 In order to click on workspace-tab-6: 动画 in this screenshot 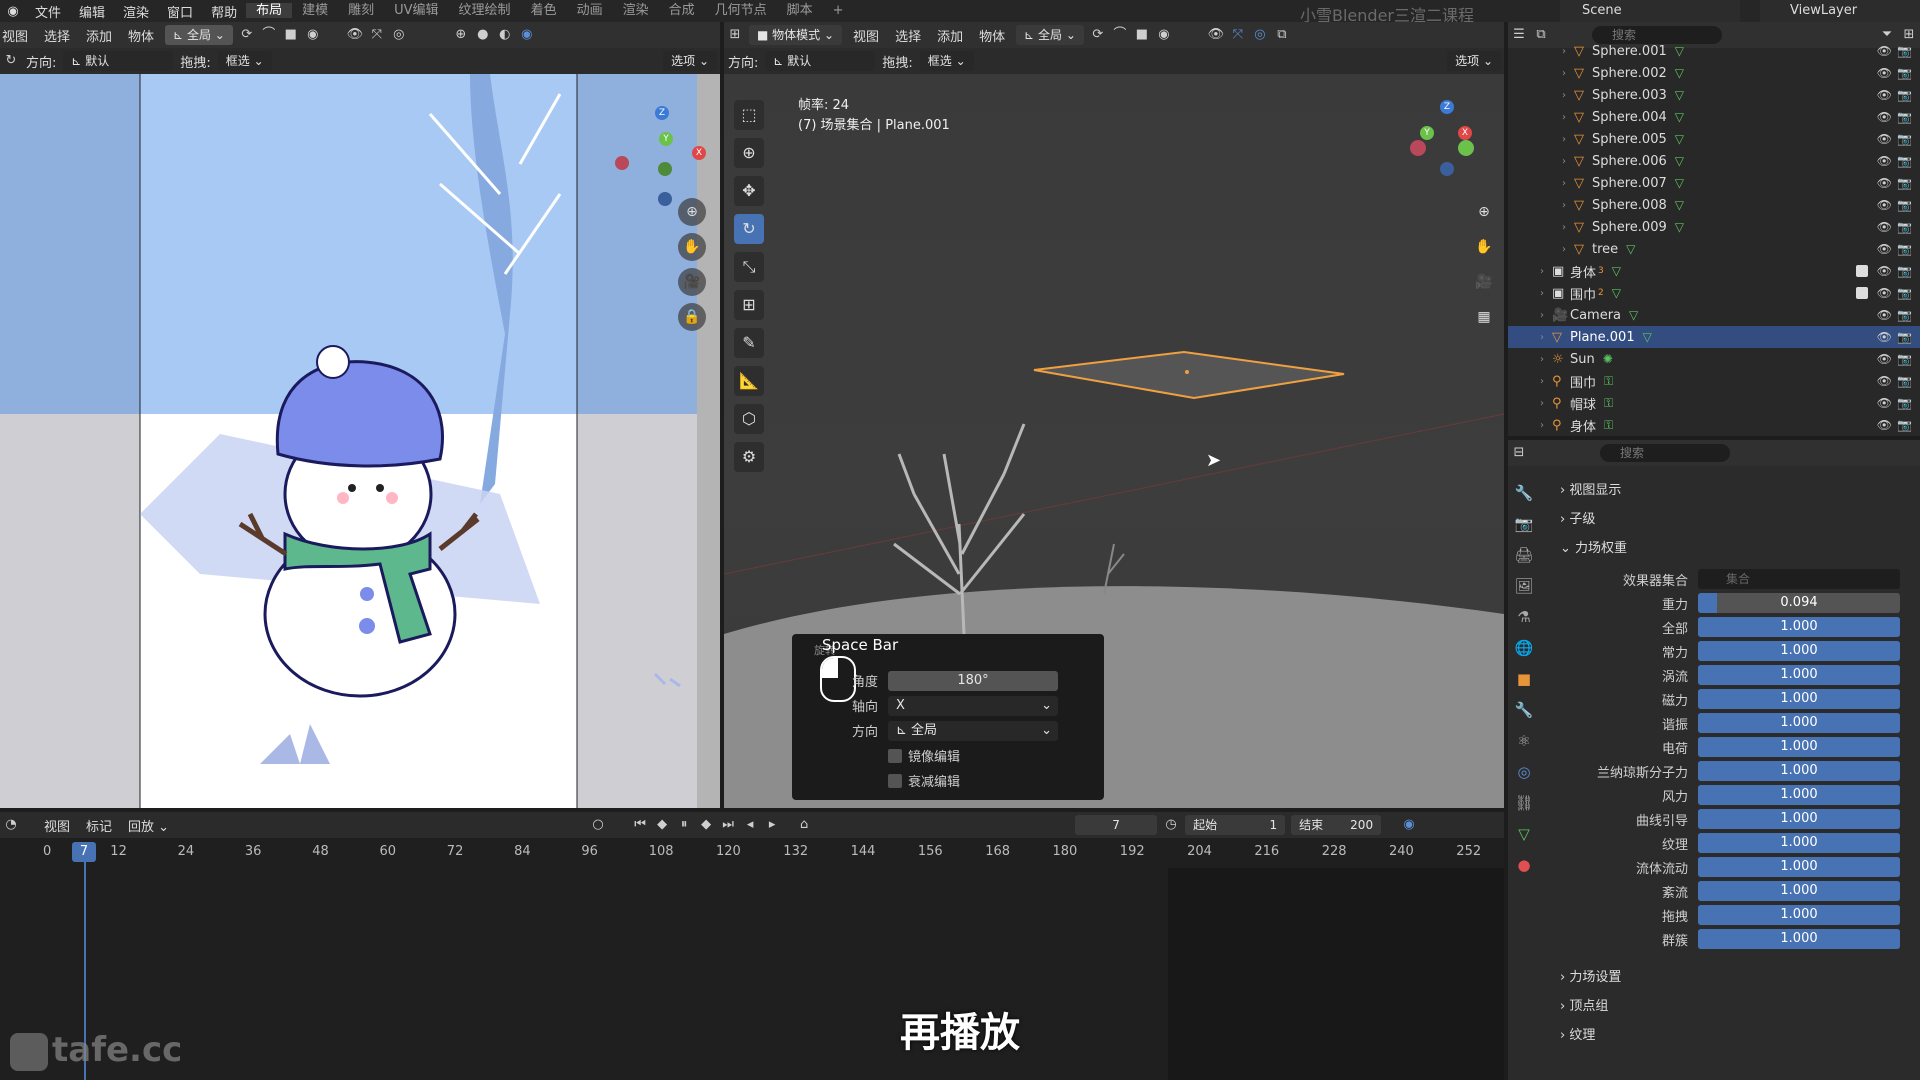, I will do `click(590, 10)`.